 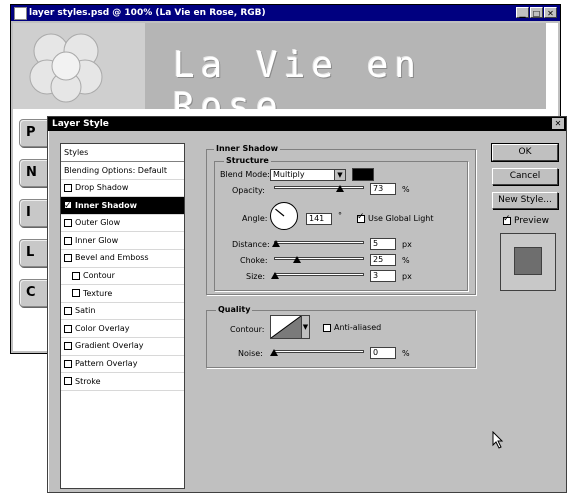 I want to click on style-item-label: Bevel and Emboss, so click(x=112, y=258).